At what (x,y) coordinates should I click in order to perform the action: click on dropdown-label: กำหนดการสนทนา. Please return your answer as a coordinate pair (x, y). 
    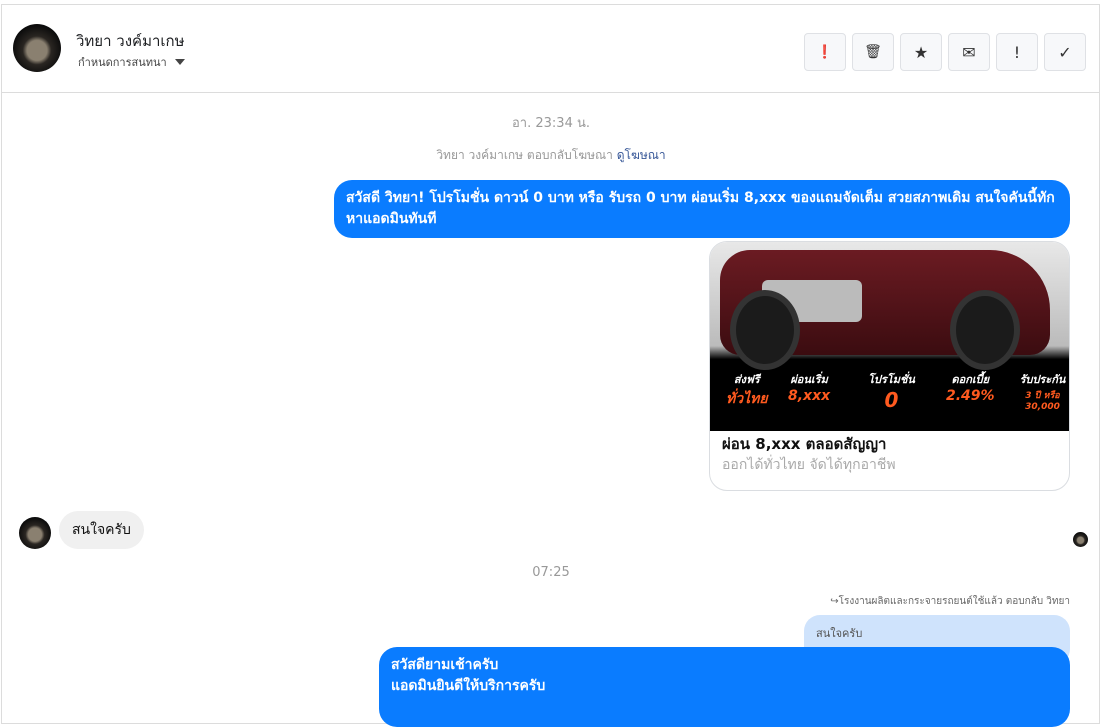
    Looking at the image, I should click on (122, 62).